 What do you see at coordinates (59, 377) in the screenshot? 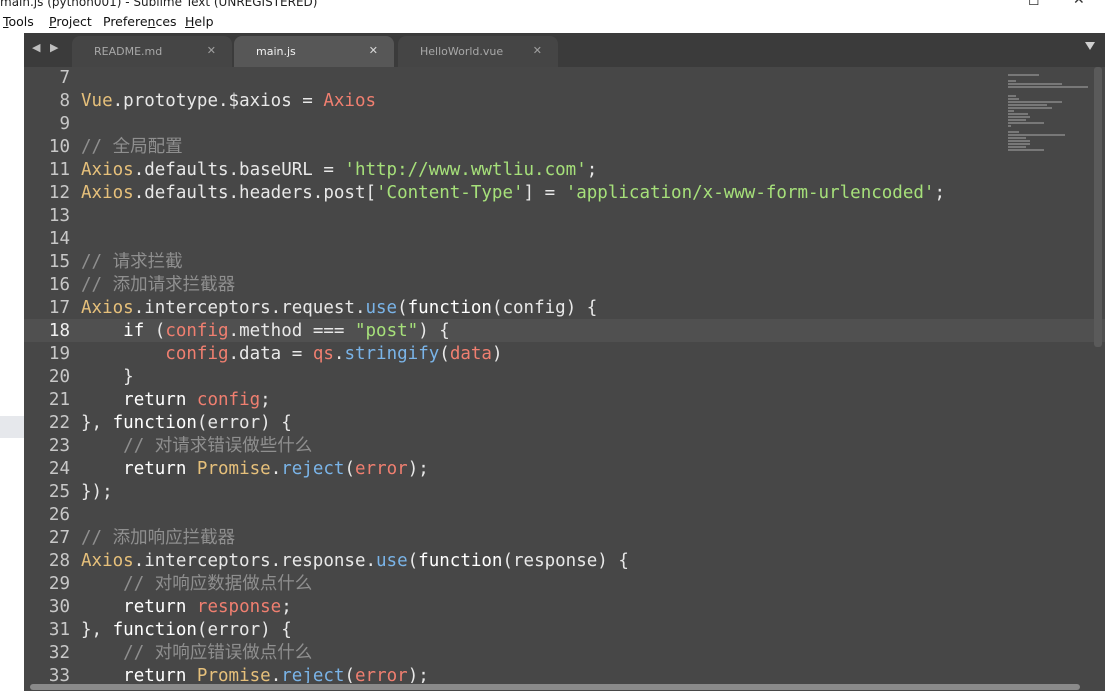
I see `line-number: 20` at bounding box center [59, 377].